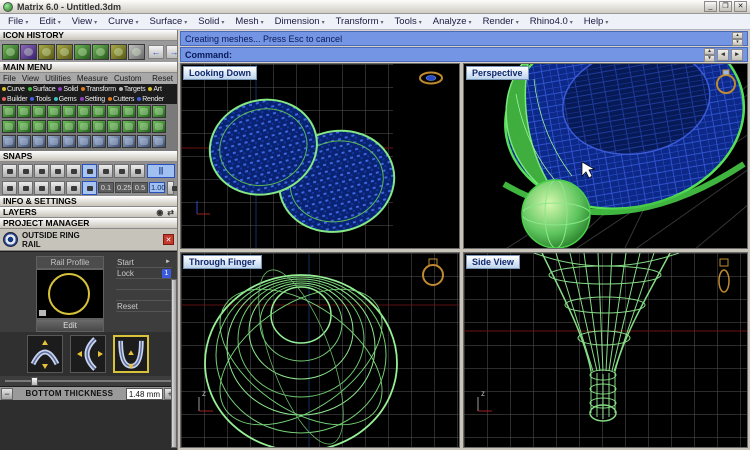  Describe the element at coordinates (169, 21) in the screenshot. I see `menu-surface: Surface ▾` at that location.